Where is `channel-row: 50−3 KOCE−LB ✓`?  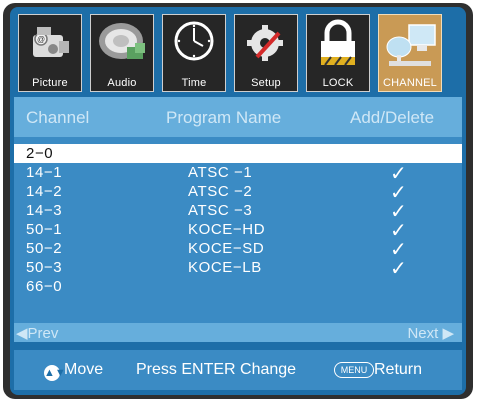 channel-row: 50−3 KOCE−LB ✓ is located at coordinates (238, 269).